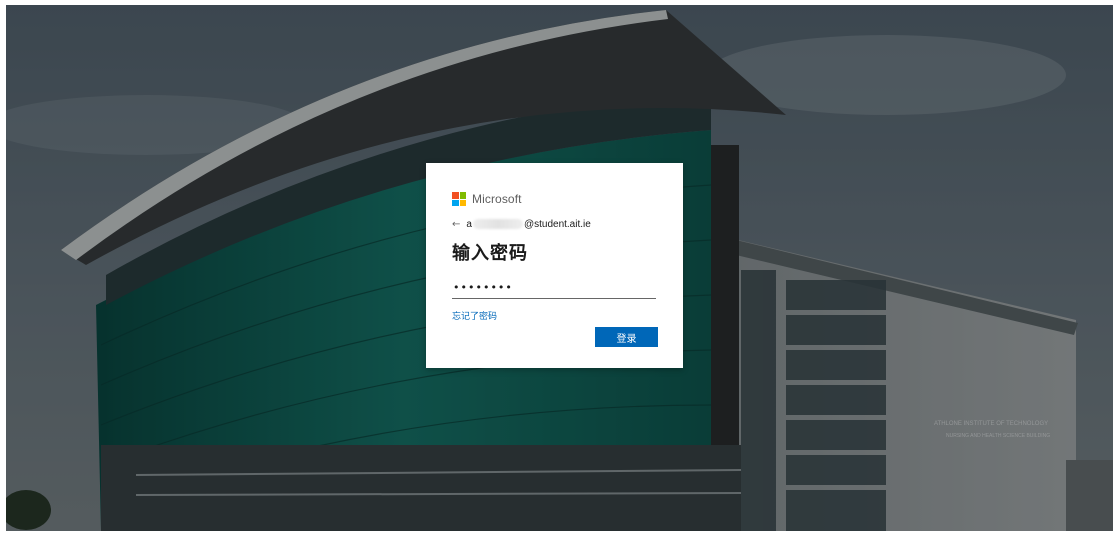 This screenshot has height=535, width=1115. Describe the element at coordinates (455, 202) in the screenshot. I see `logo-square-blue` at that location.